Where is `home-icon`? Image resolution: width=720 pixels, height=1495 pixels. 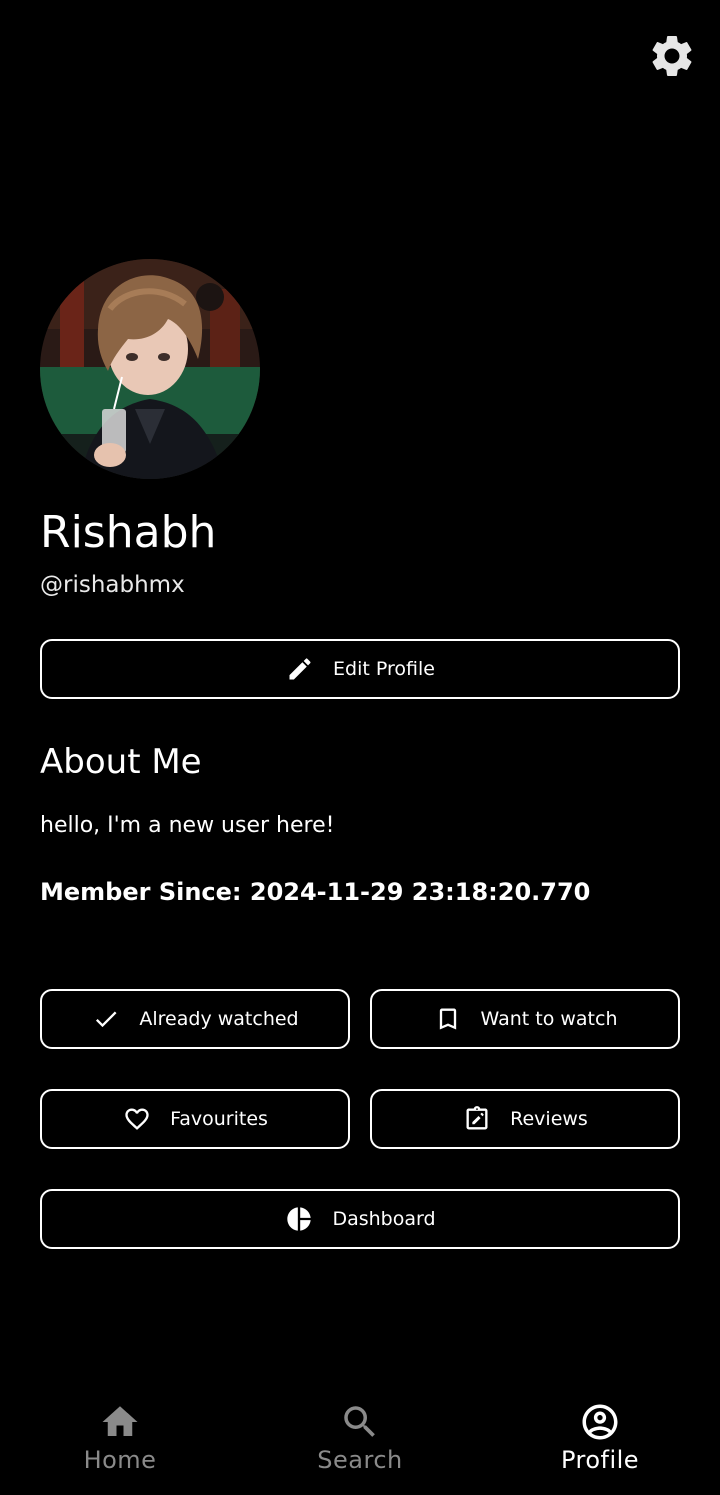
home-icon is located at coordinates (120, 1422).